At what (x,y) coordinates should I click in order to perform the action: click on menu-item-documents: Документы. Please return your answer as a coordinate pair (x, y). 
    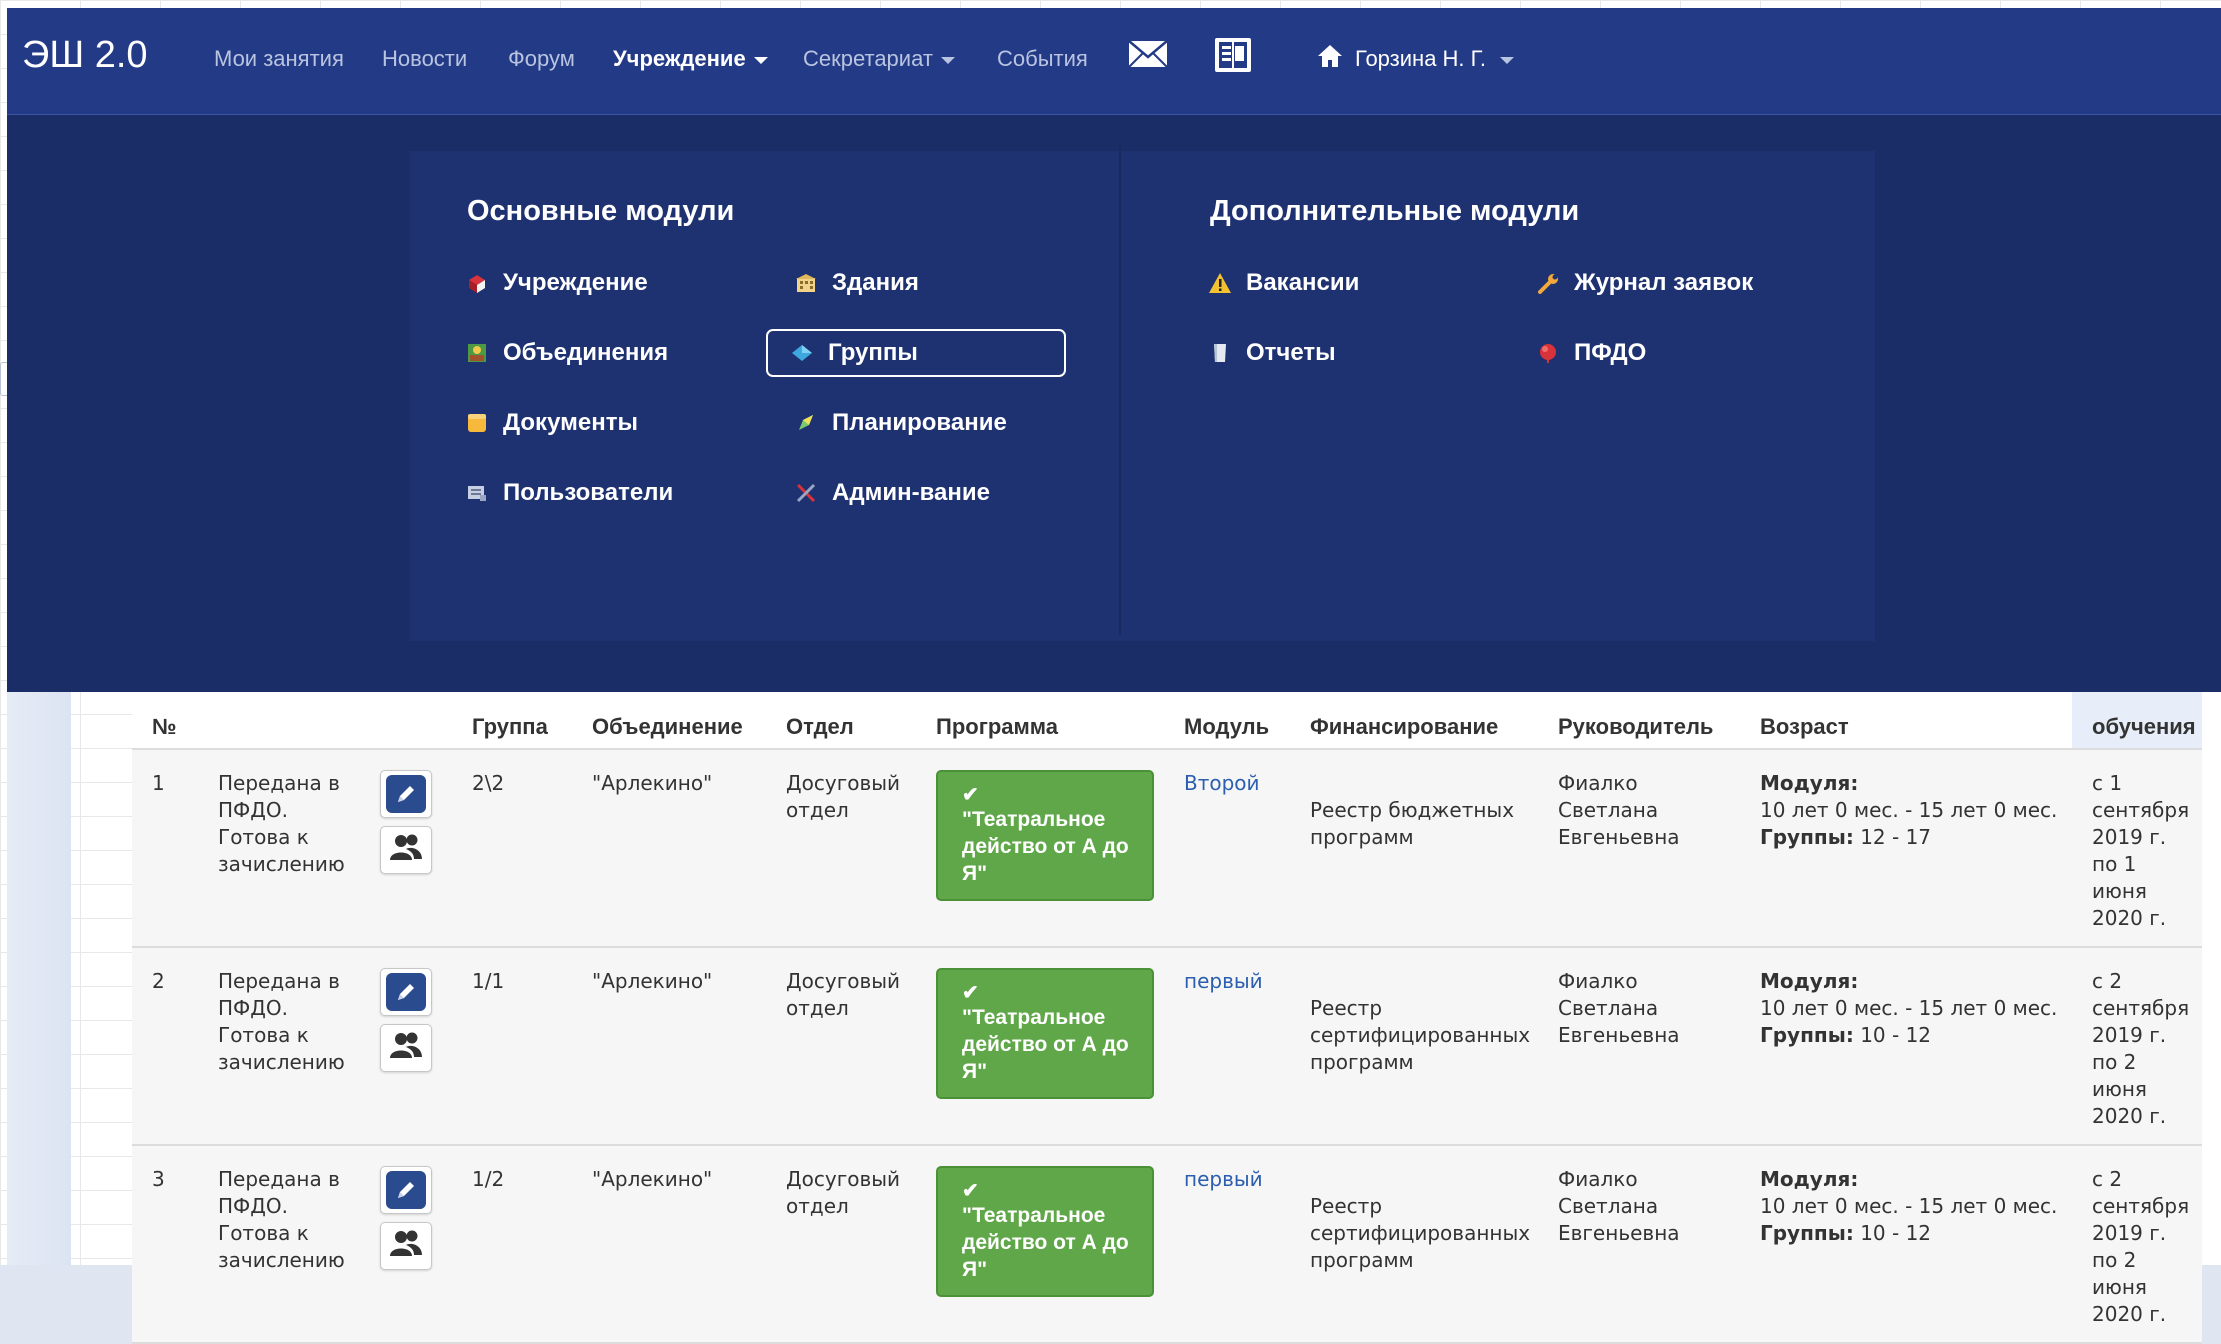
    Looking at the image, I should click on (597, 423).